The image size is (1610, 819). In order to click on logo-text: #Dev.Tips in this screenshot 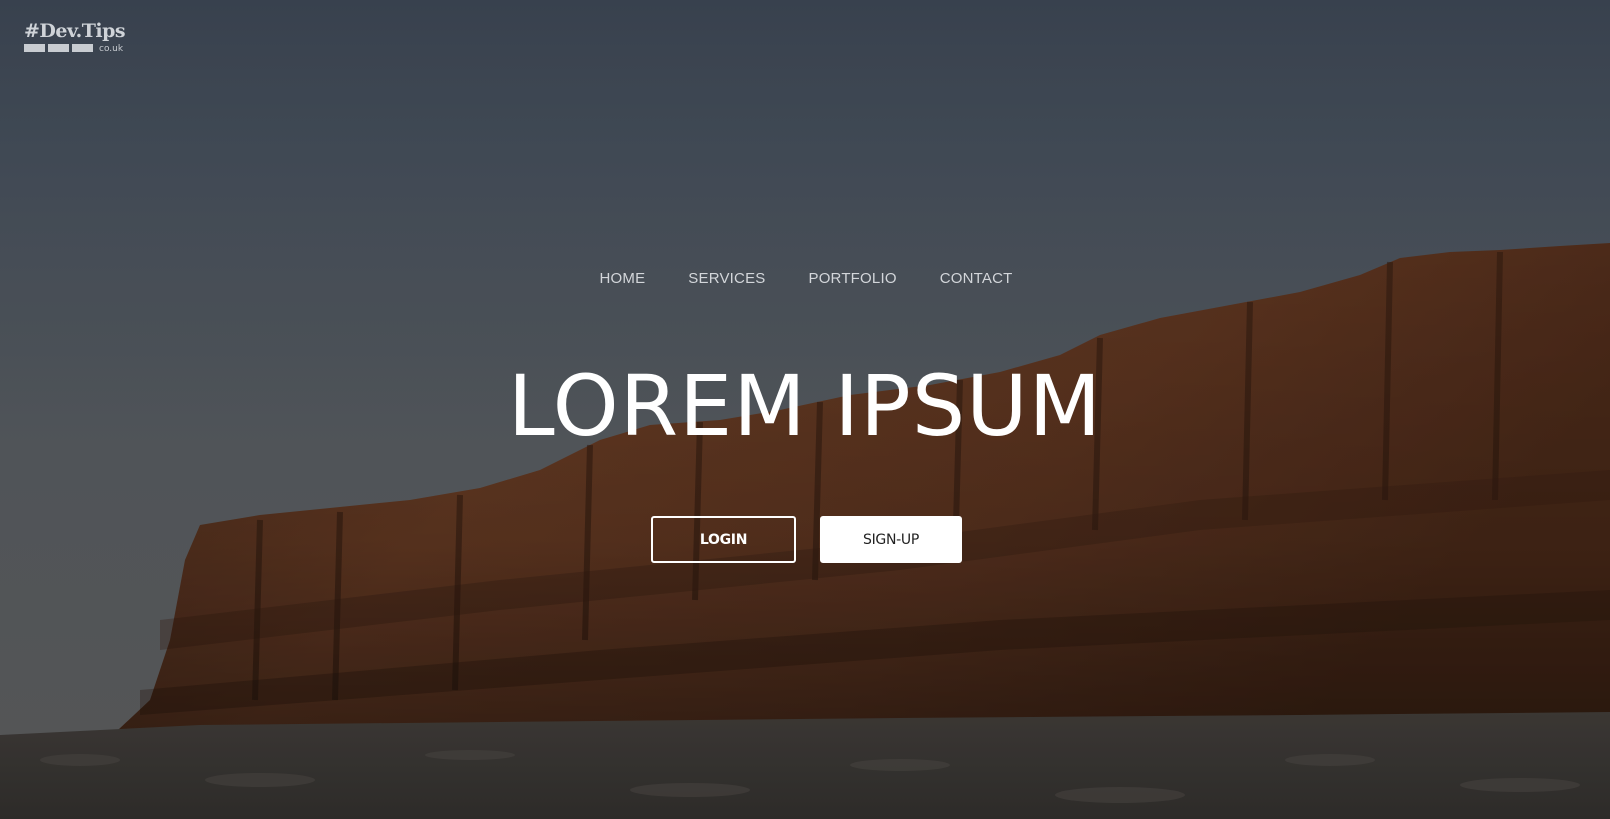, I will do `click(75, 31)`.